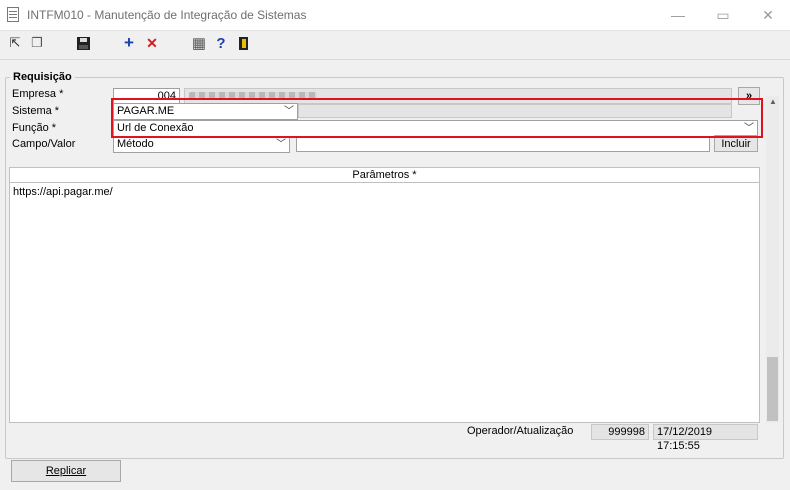  Describe the element at coordinates (437, 118) in the screenshot. I see `highlight-box` at that location.